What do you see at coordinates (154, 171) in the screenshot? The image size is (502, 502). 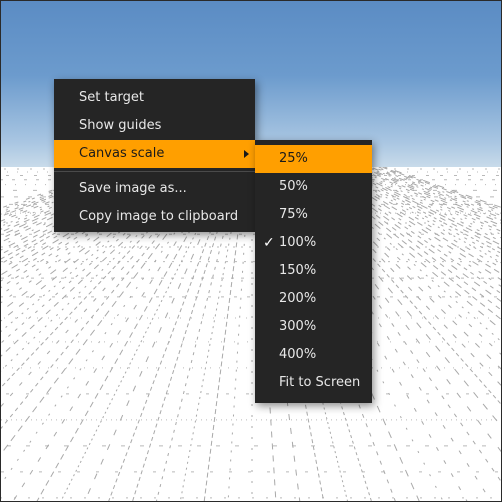 I see `menu-separator` at bounding box center [154, 171].